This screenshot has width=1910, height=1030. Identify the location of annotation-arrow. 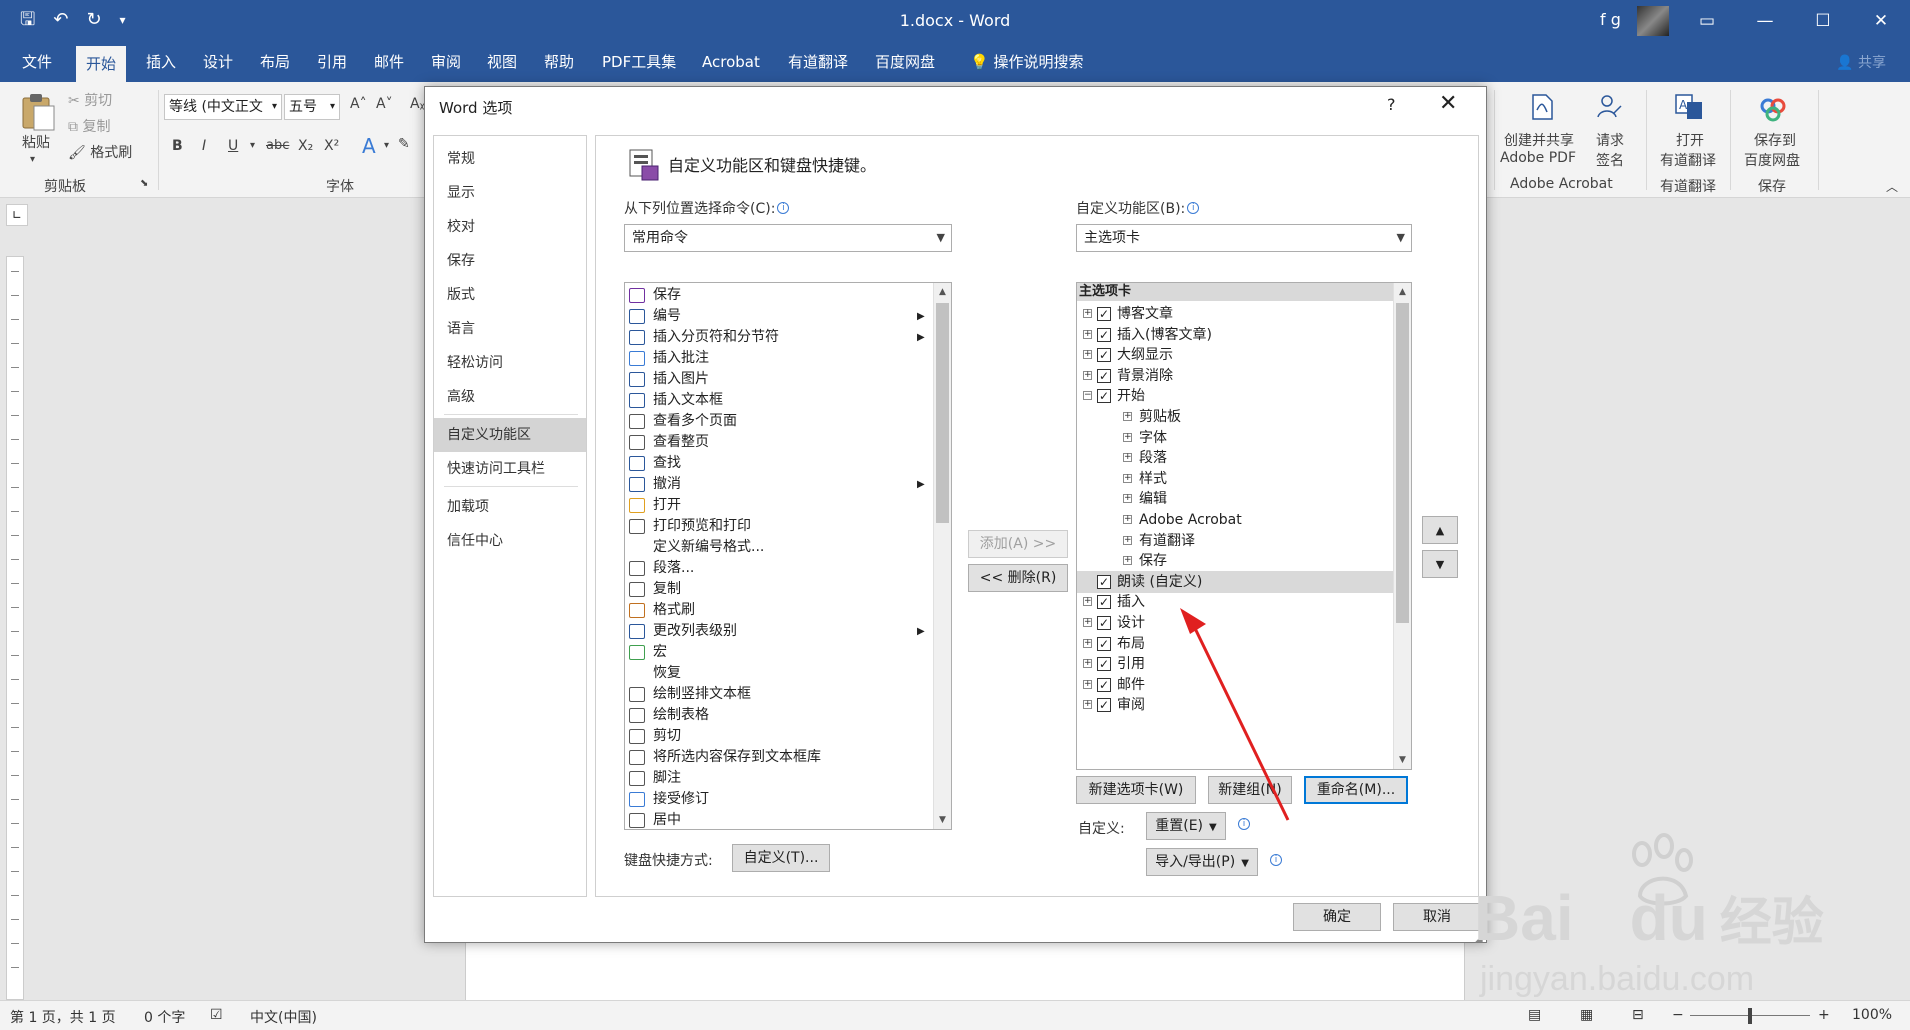
(1235, 714).